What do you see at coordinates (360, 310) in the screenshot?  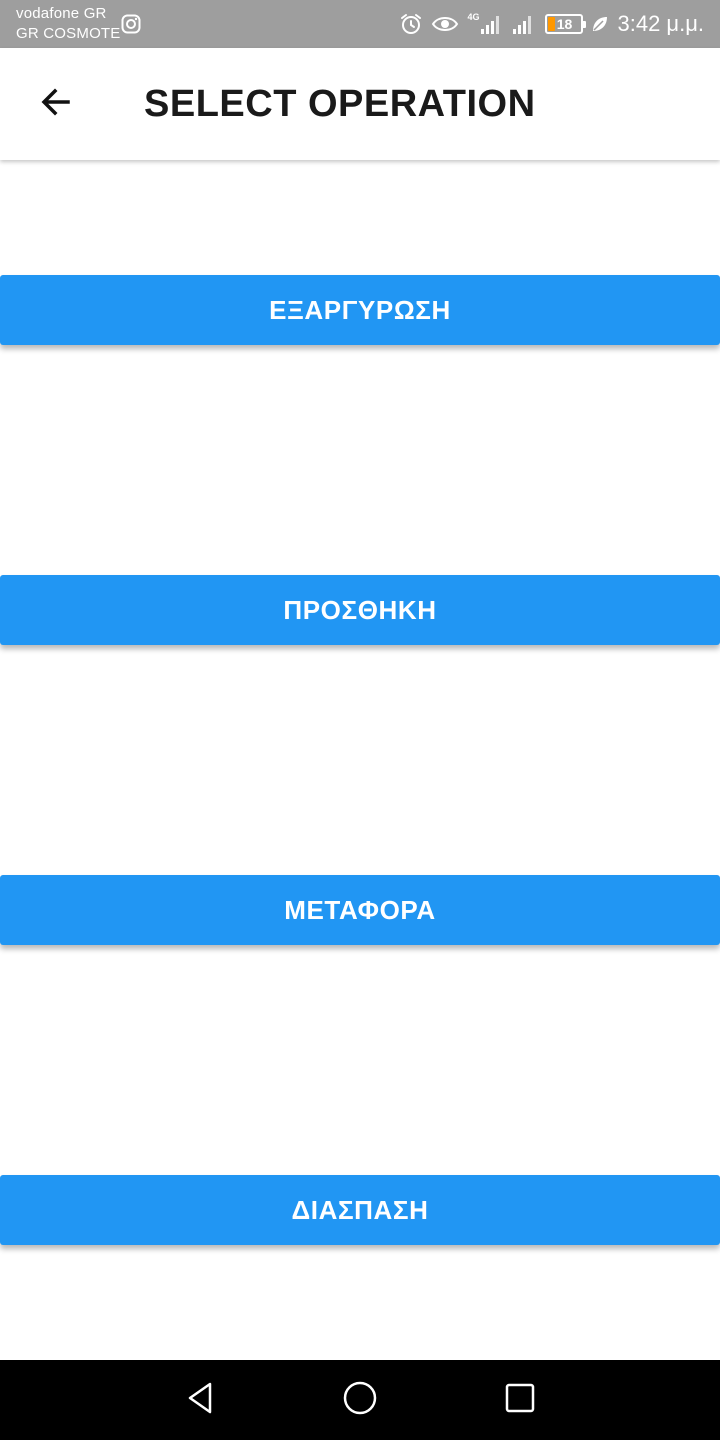 I see `cash-out-button: ΕΞΑΡΓΥΡΩΣΗ` at bounding box center [360, 310].